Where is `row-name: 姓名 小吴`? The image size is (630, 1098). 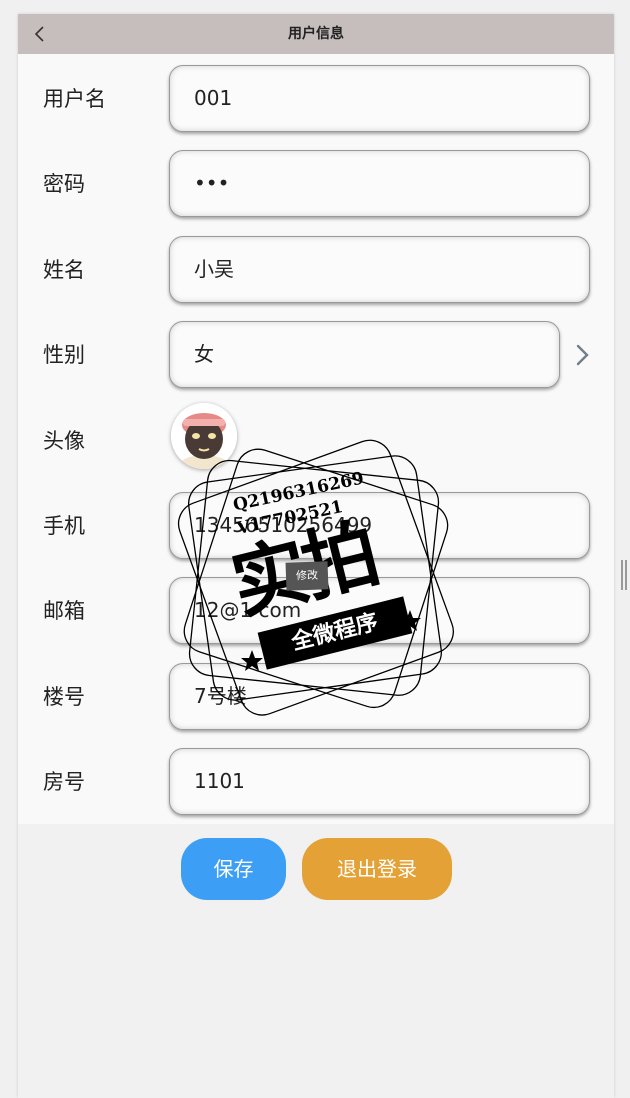
row-name: 姓名 小吴 is located at coordinates (316, 270).